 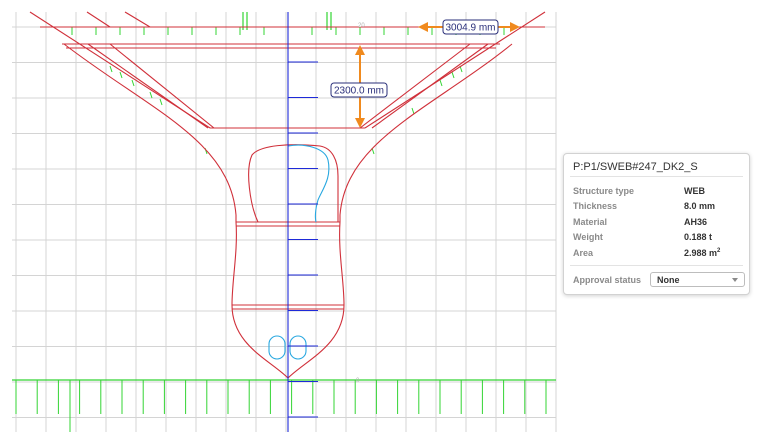 What do you see at coordinates (361, 26) in the screenshot?
I see `grid-label-top: 20` at bounding box center [361, 26].